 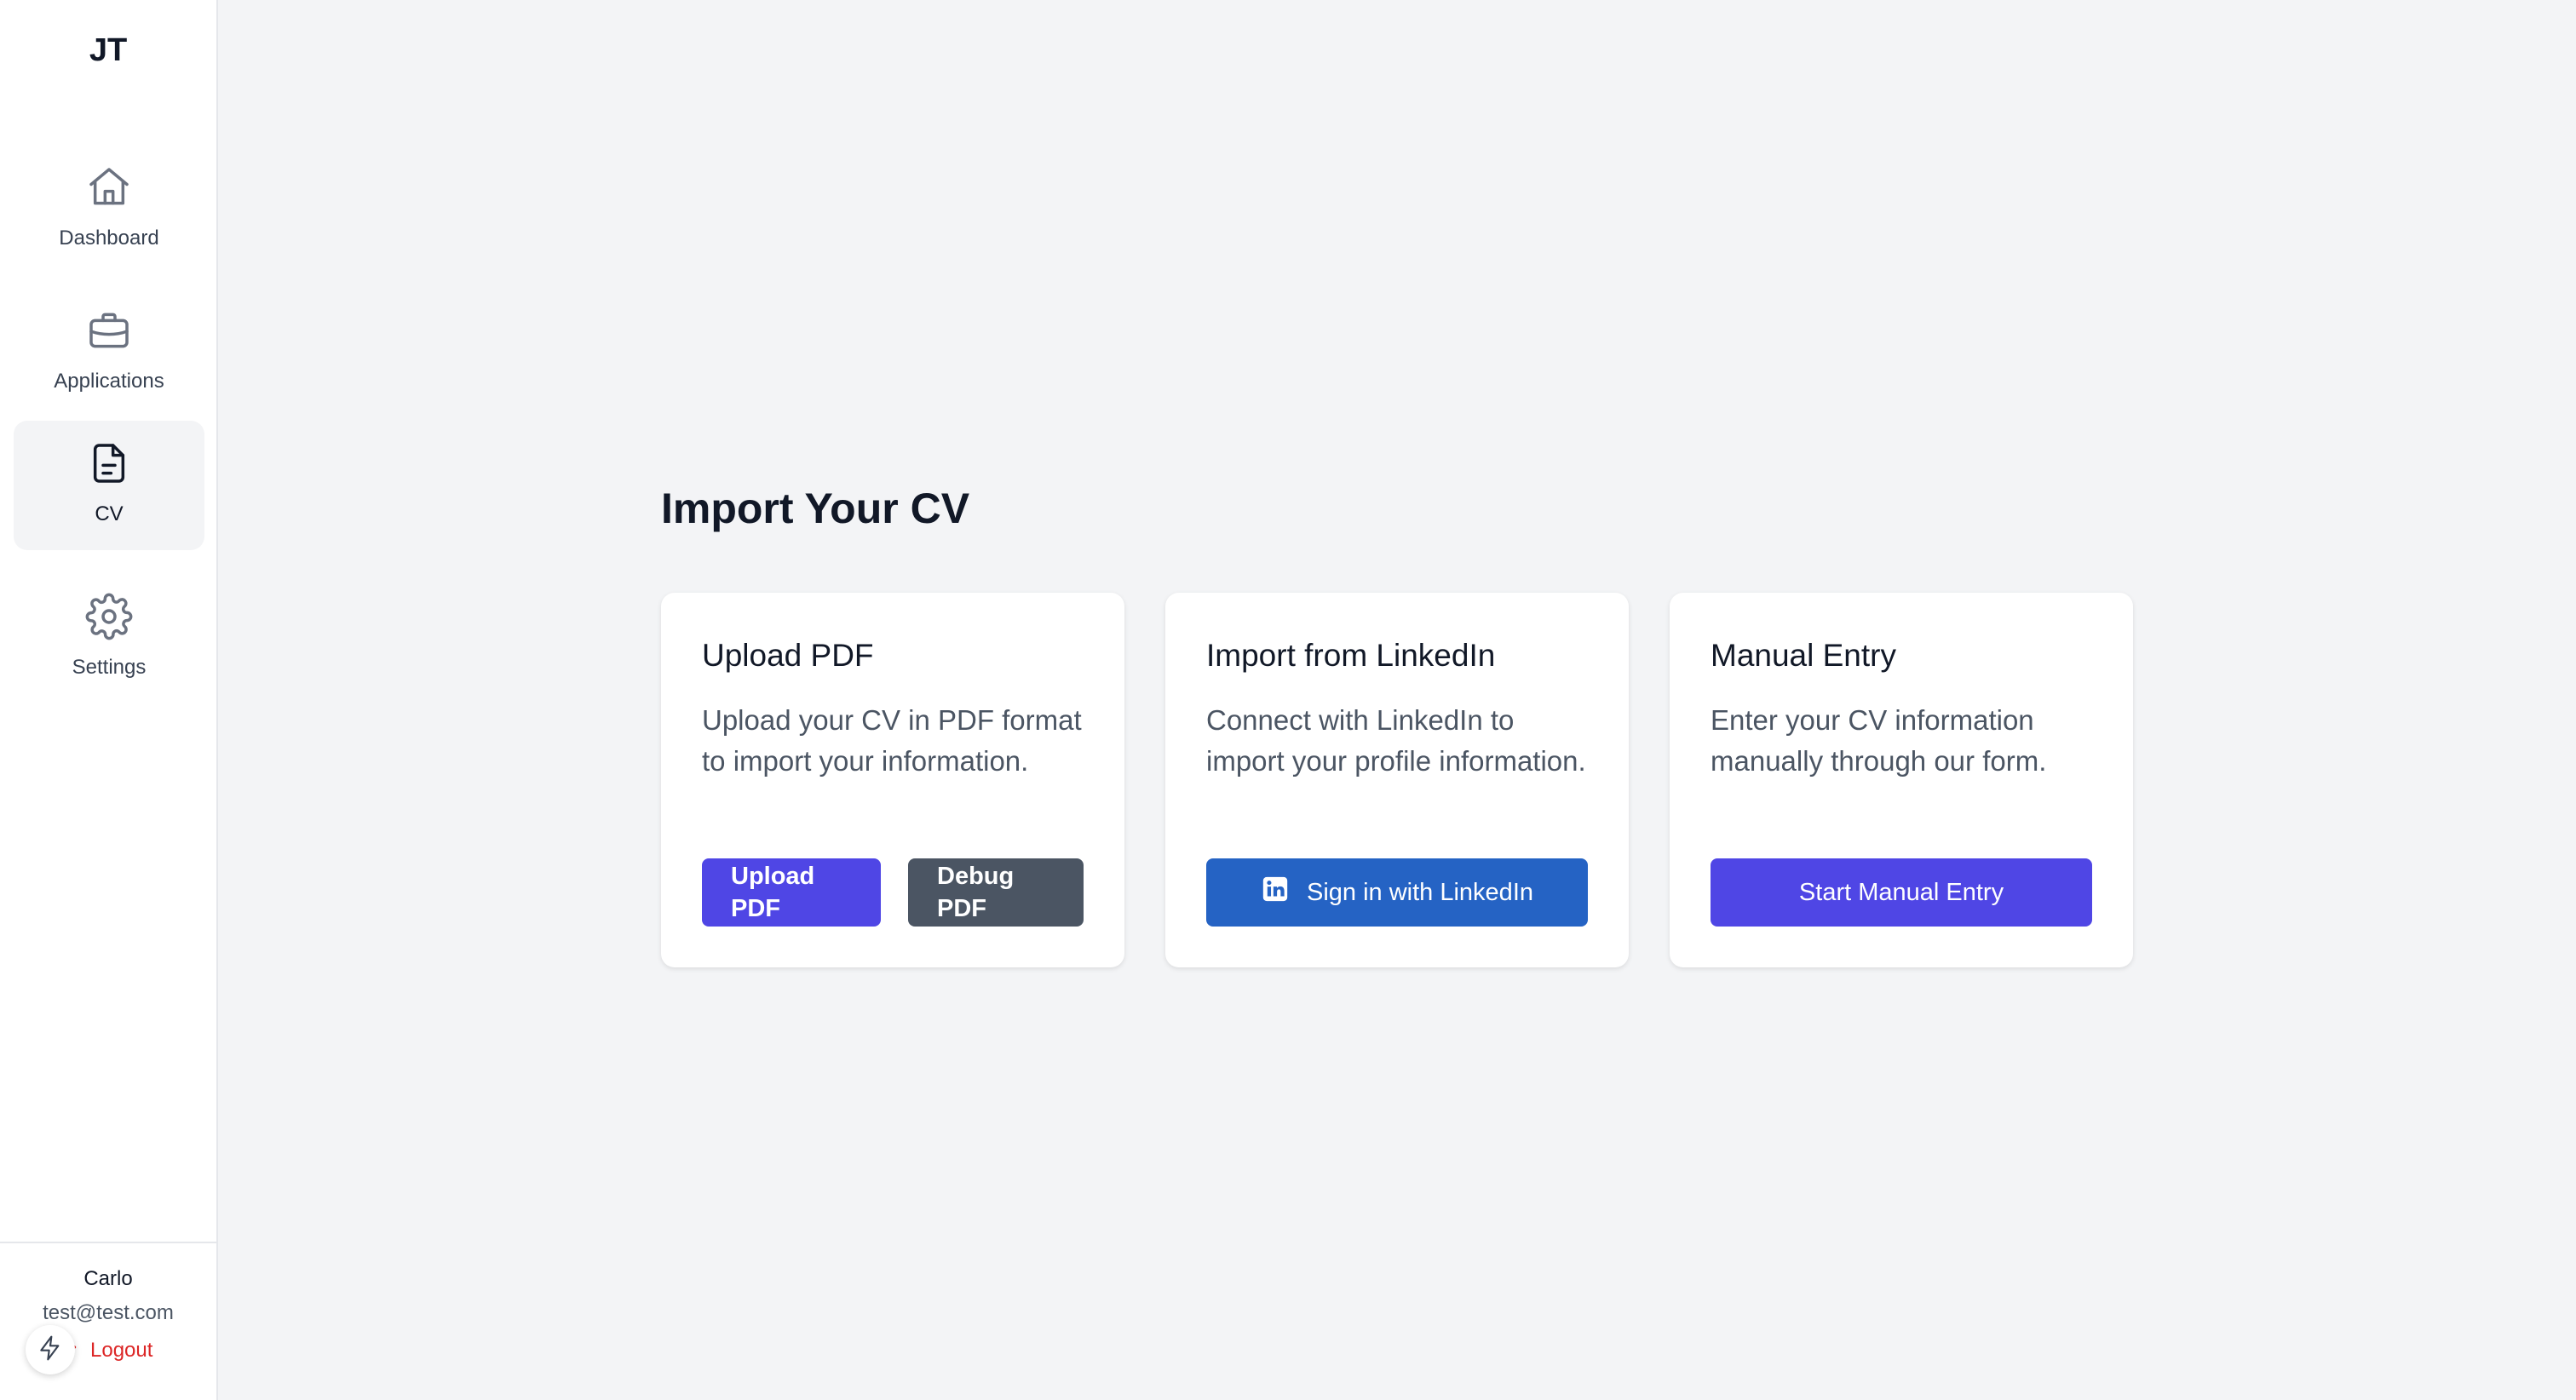 What do you see at coordinates (1351, 655) in the screenshot?
I see `card-title: Import from LinkedIn` at bounding box center [1351, 655].